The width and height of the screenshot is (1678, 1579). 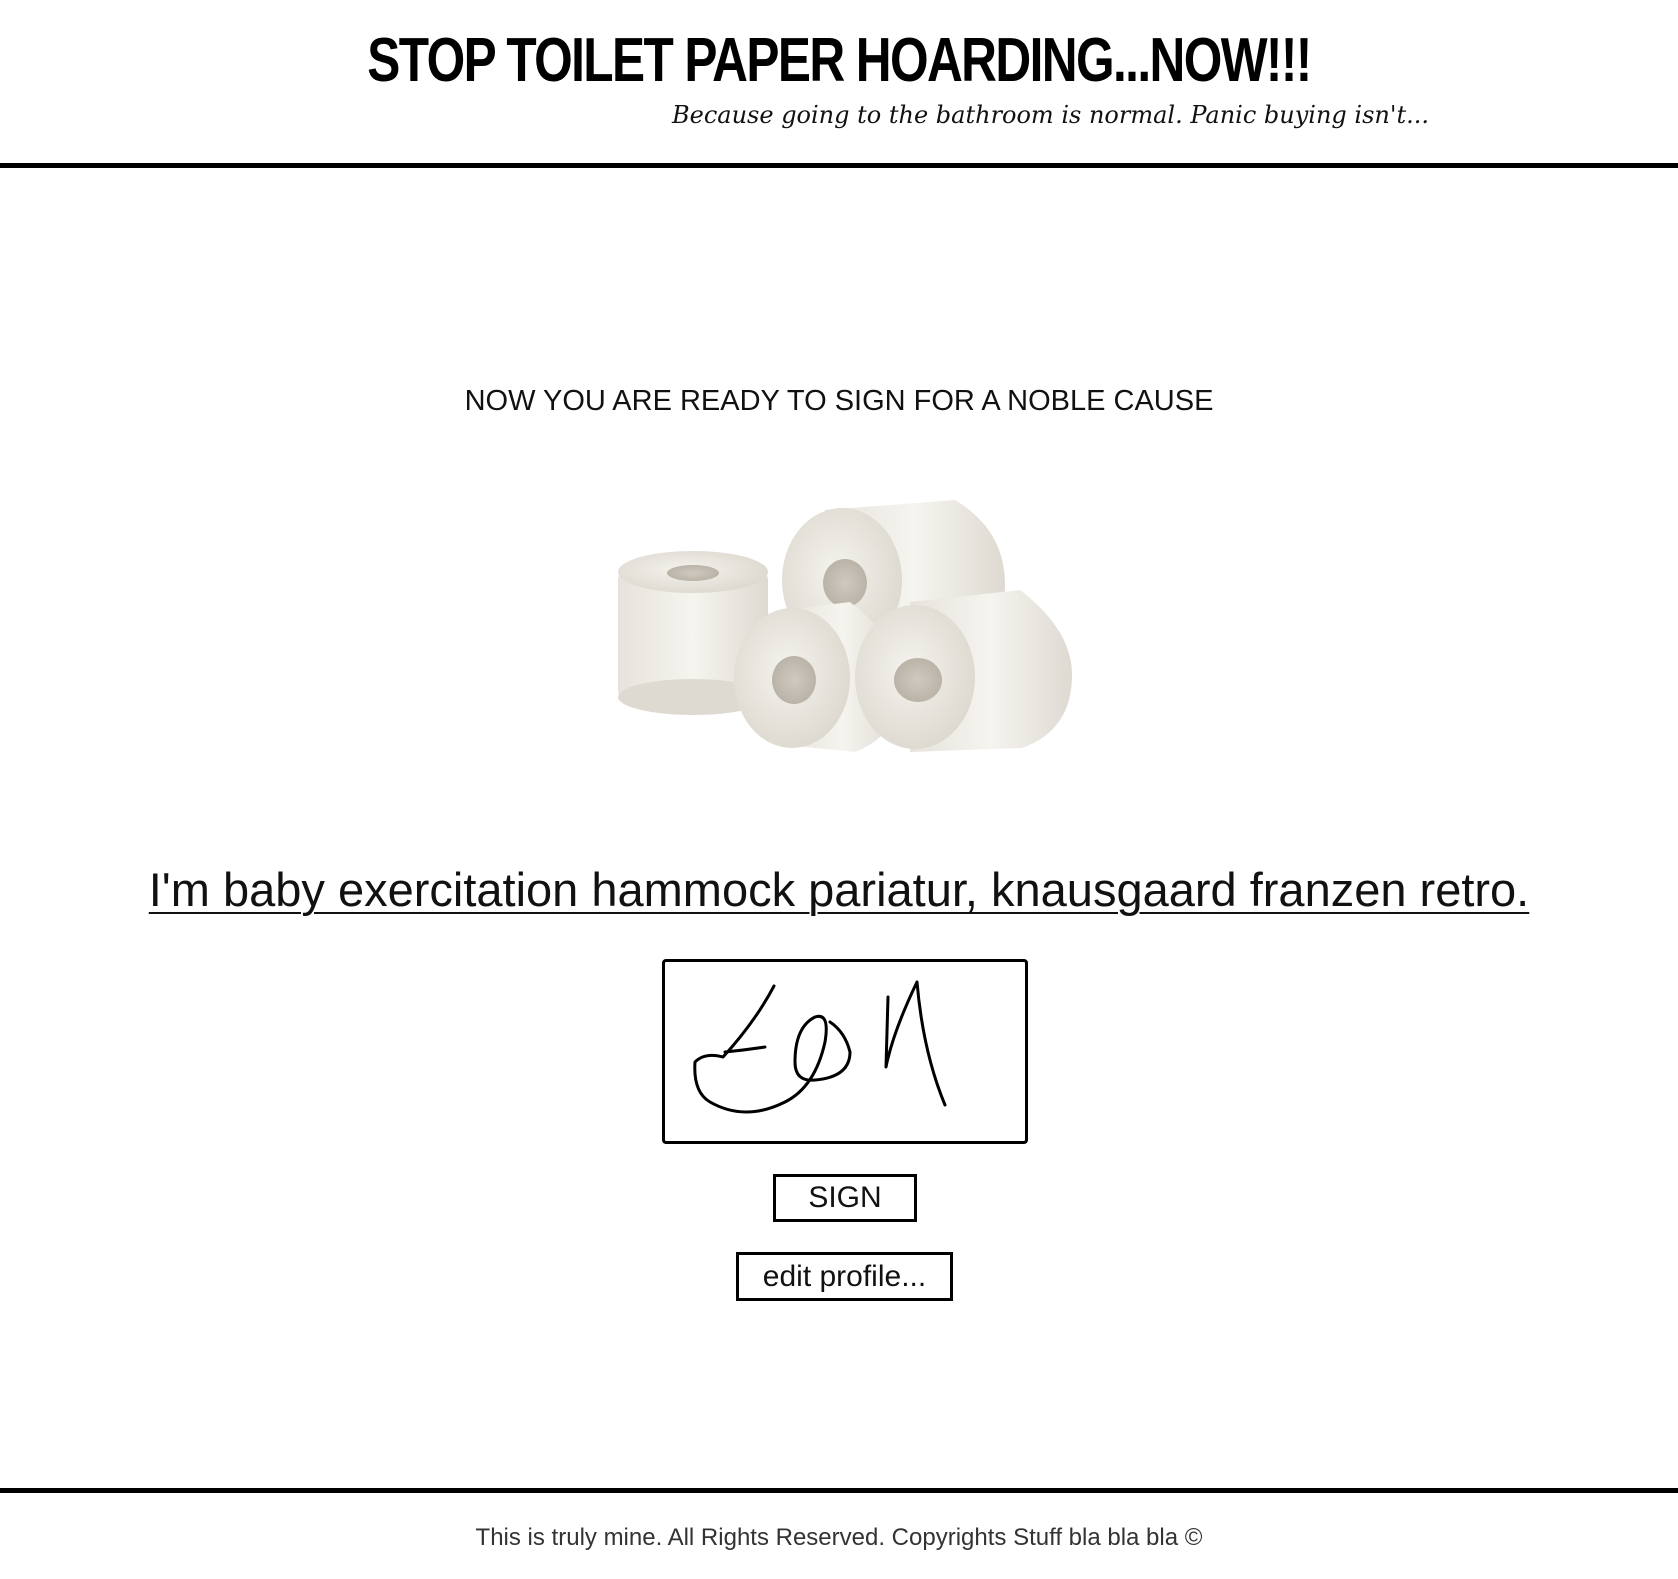 I want to click on site-title: STOP TOILET PAPER HOARDING...NOW!!!, so click(x=839, y=60).